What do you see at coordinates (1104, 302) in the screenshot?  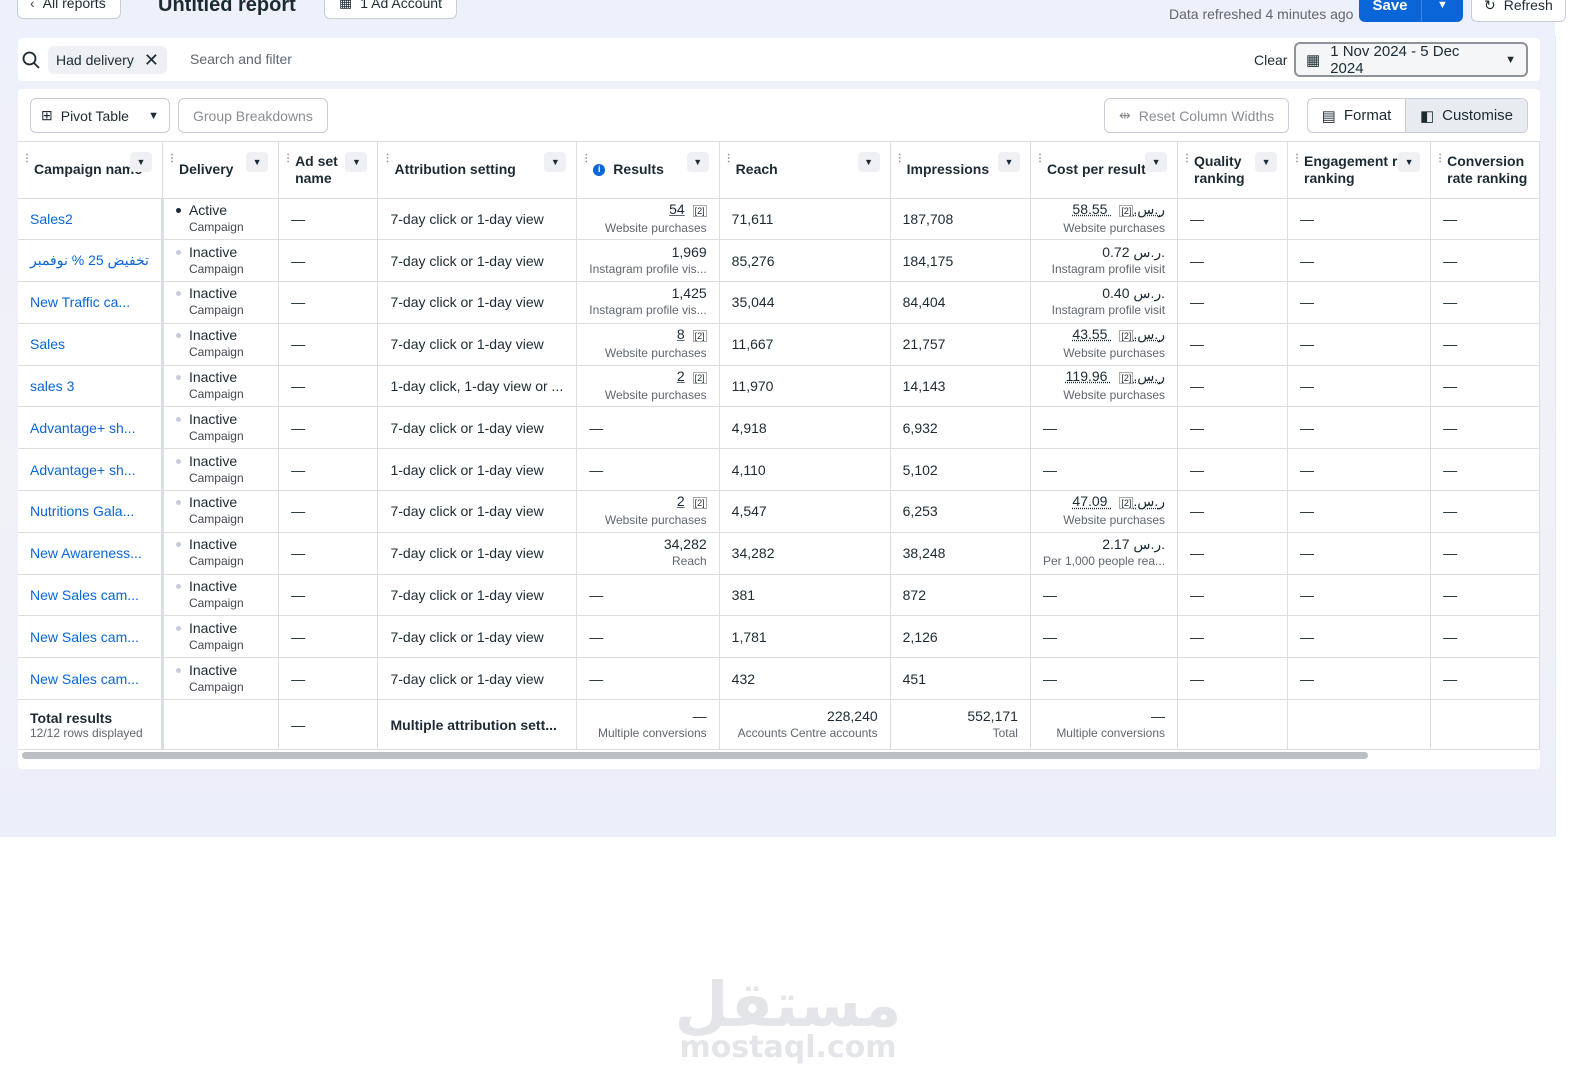 I see `cpr-cell: 0.40 ر.س. Instagram profile visit` at bounding box center [1104, 302].